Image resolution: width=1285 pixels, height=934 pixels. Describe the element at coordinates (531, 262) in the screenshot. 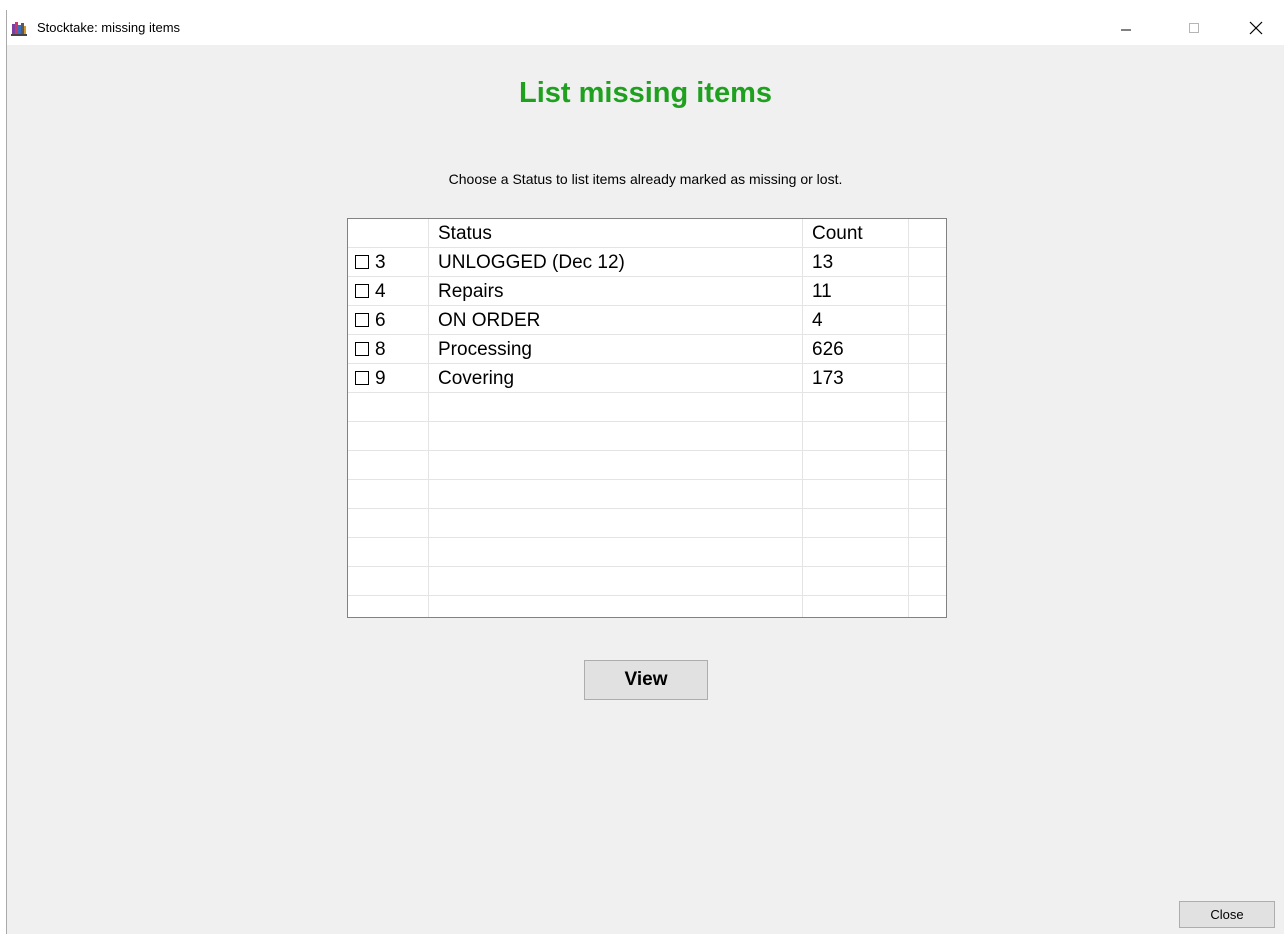

I see `status-name: UNLOGGED (Dec 12)` at that location.